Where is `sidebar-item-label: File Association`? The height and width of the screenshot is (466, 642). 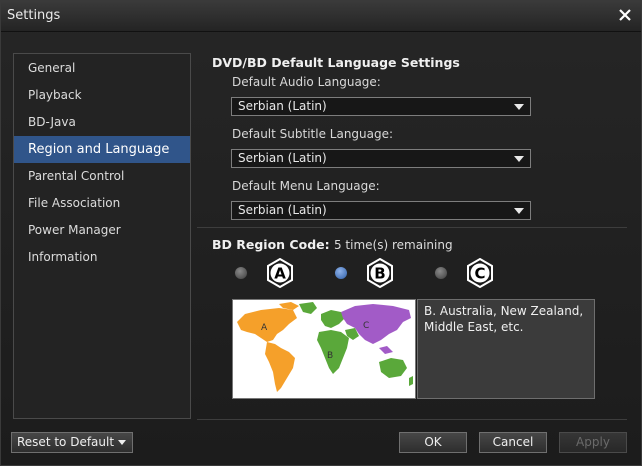
sidebar-item-label: File Association is located at coordinates (74, 203).